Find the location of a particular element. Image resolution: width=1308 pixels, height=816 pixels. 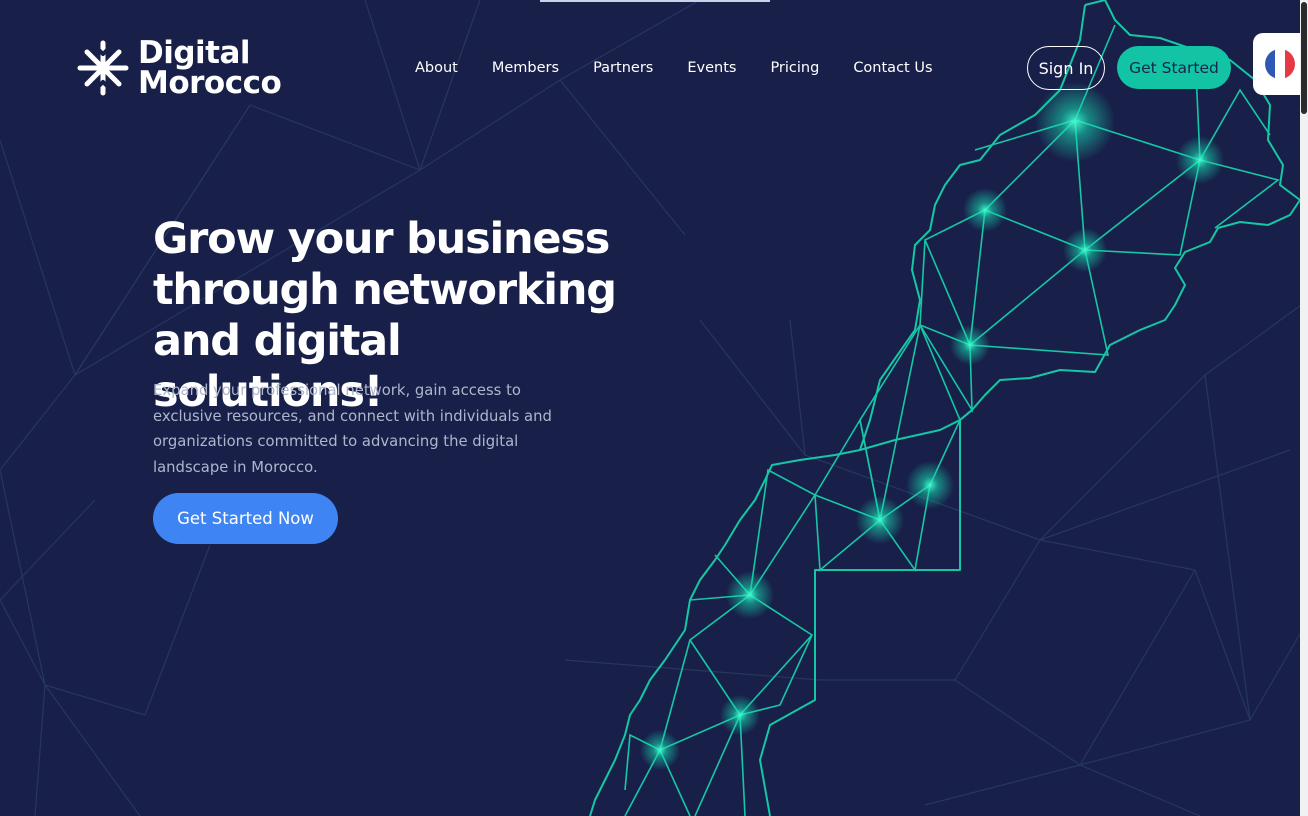

brand-line-2: Morocco is located at coordinates (210, 83).